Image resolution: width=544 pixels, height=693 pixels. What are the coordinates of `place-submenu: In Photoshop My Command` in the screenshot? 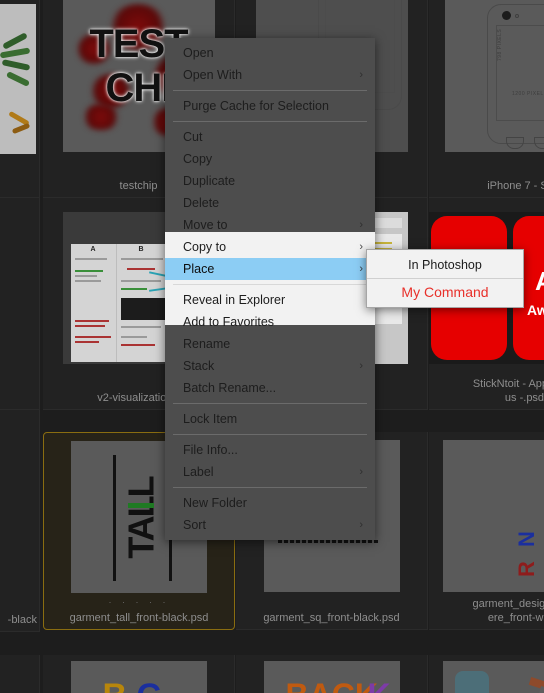 It's located at (445, 278).